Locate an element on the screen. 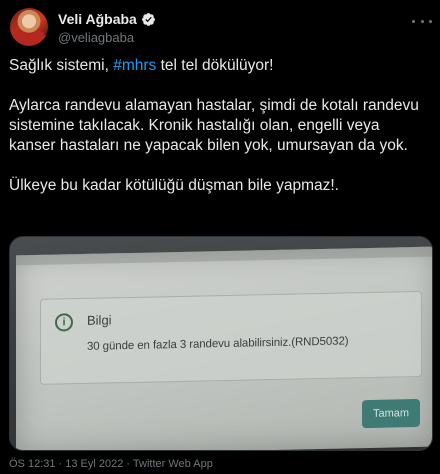 This screenshot has height=474, width=440. tweet-line1-after: tel tel dökülüyor! is located at coordinates (215, 65).